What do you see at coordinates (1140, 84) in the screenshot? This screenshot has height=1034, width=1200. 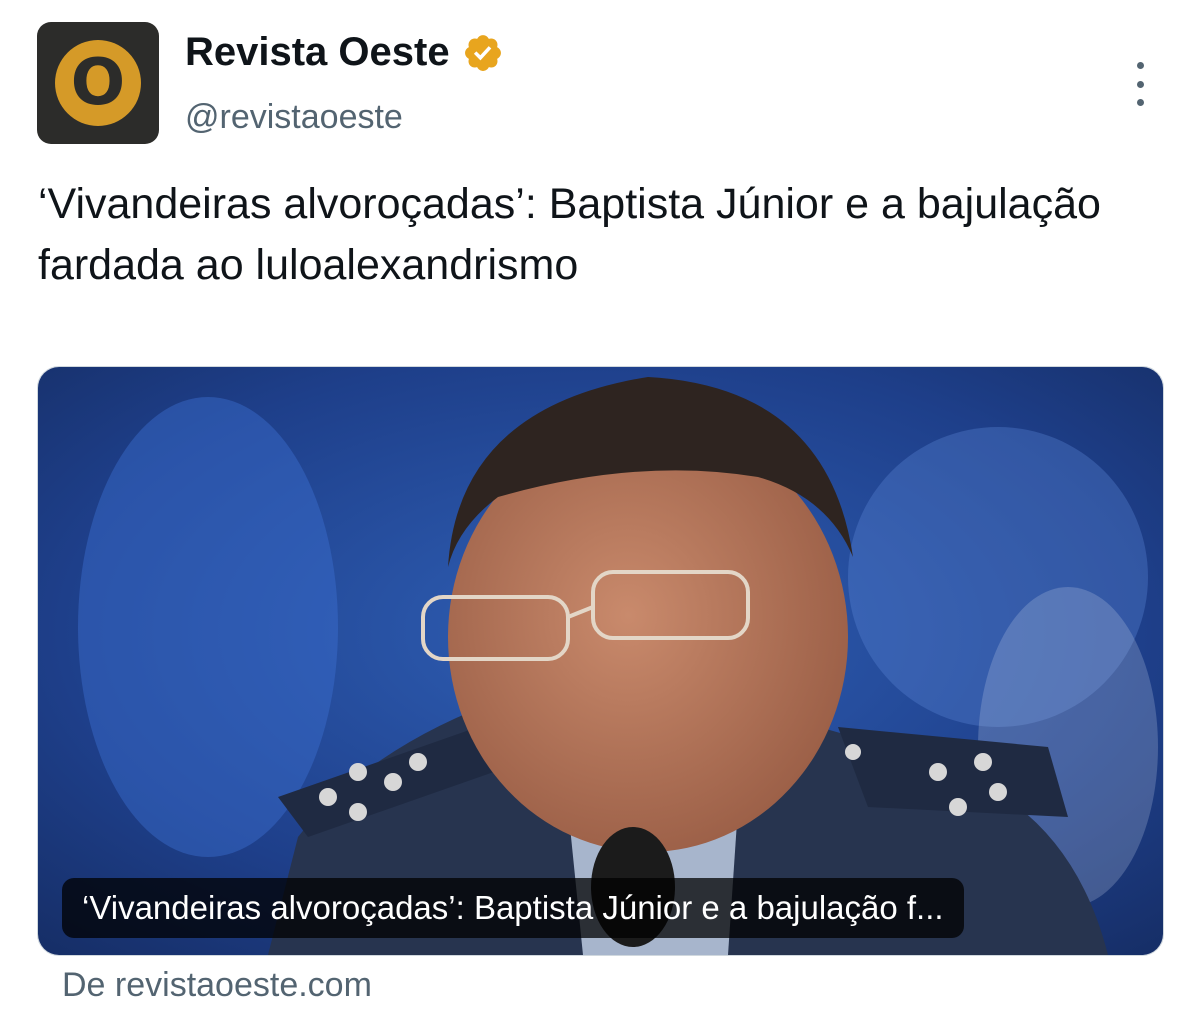 I see `more-vertical-icon` at bounding box center [1140, 84].